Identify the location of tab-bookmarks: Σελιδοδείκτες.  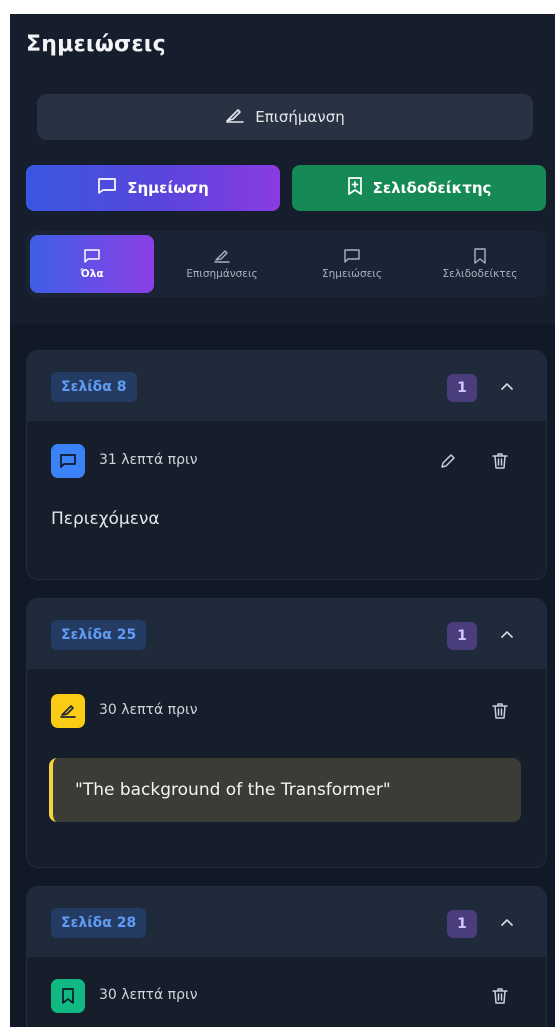
(480, 264).